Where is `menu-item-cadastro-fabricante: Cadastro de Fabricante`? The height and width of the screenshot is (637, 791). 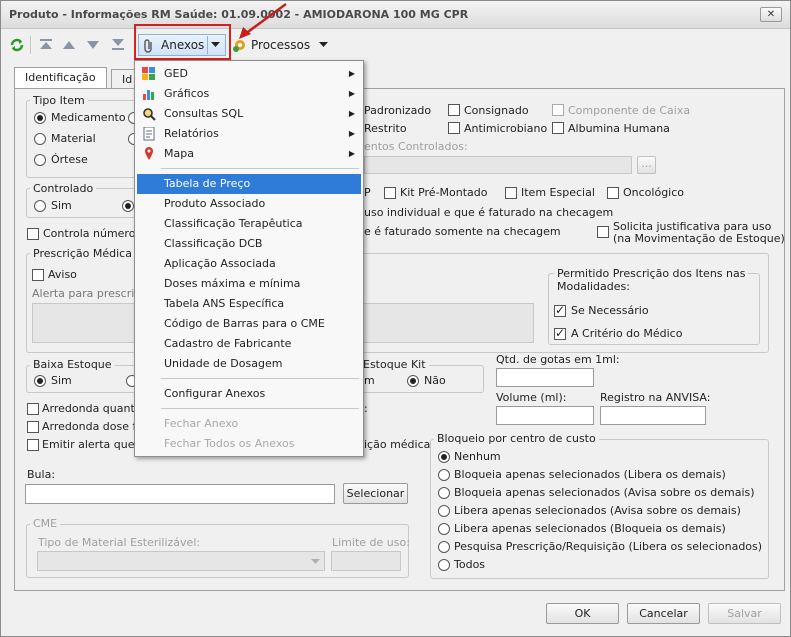
menu-item-cadastro-fabricante: Cadastro de Fabricante is located at coordinates (249, 344).